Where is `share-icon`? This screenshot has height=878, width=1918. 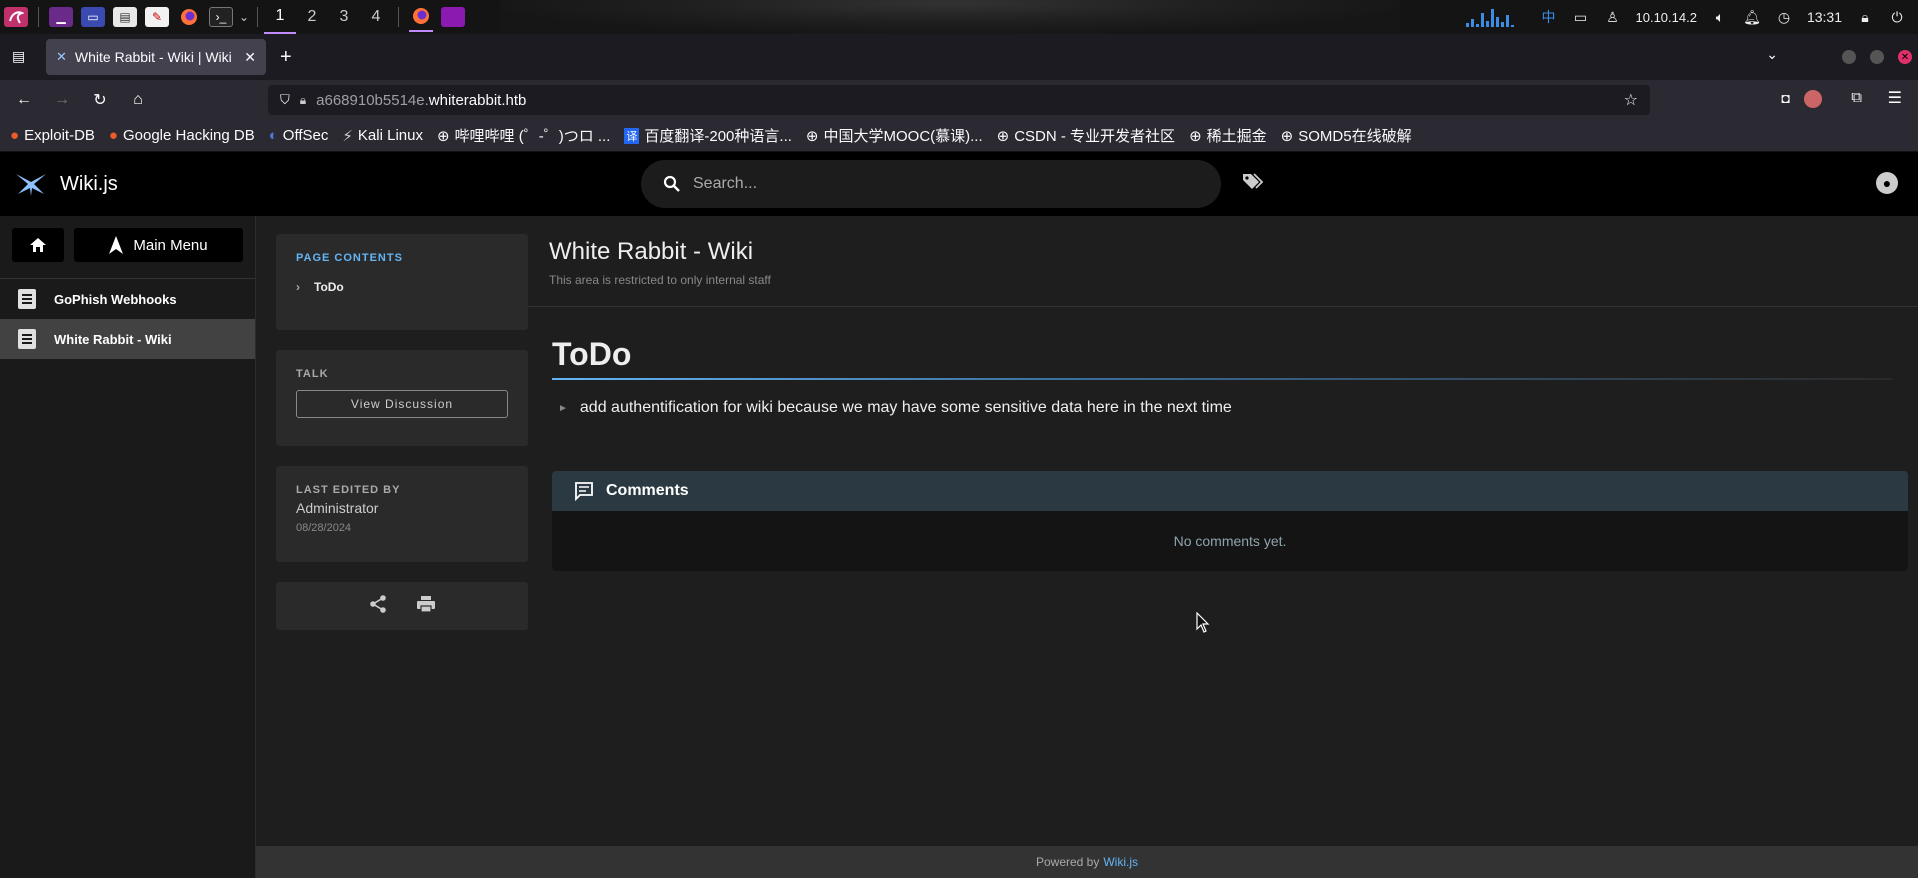
share-icon is located at coordinates (378, 604).